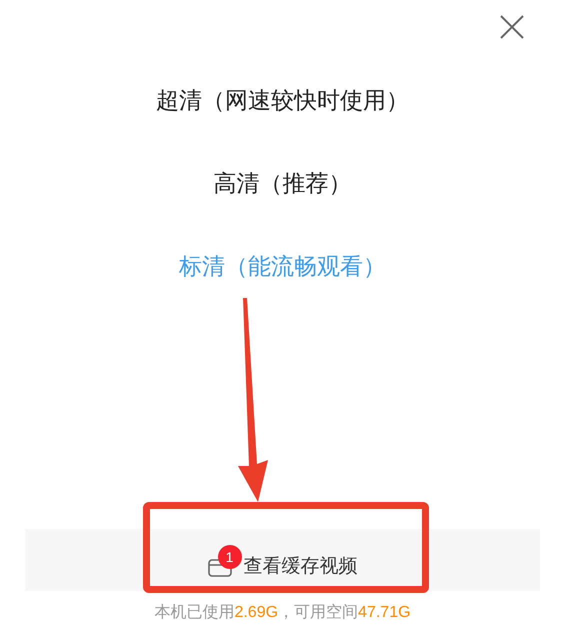 This screenshot has height=637, width=565. I want to click on cached-videos-button: 1 查看缓存视频, so click(282, 560).